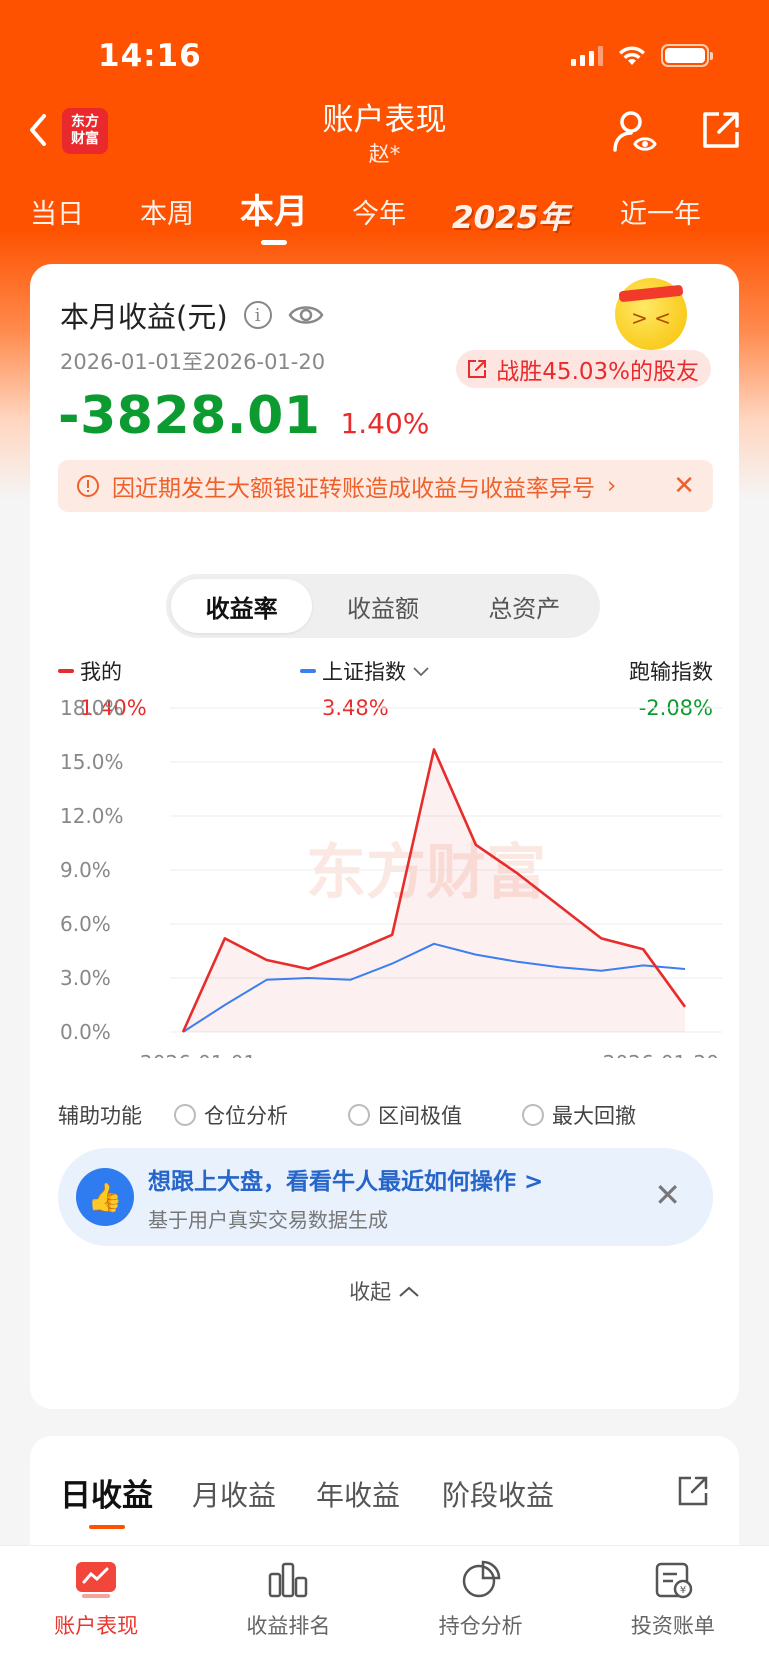  Describe the element at coordinates (144, 317) in the screenshot. I see `summary-title: 本月收益(元)` at that location.